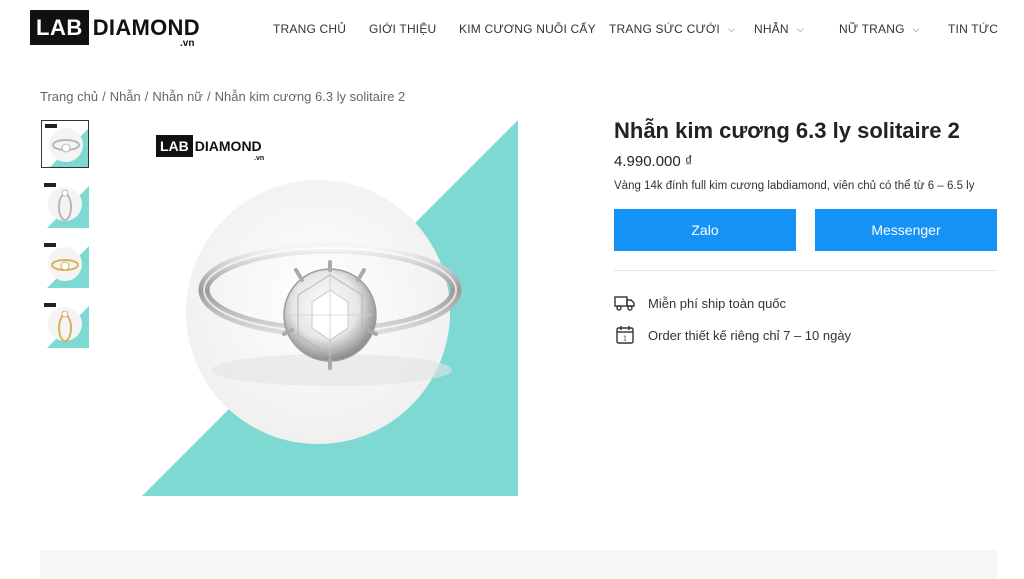 This screenshot has height=579, width=1024. I want to click on breadcrumb-link-home: Trang chủ, so click(69, 96).